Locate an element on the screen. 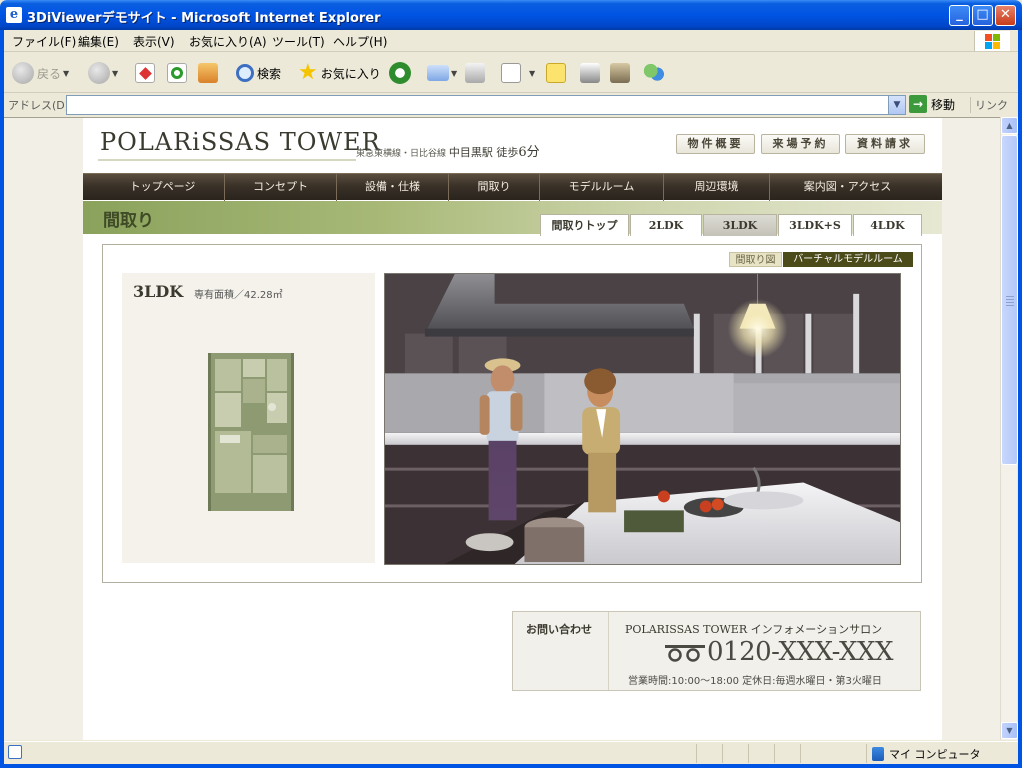 Image resolution: width=1022 pixels, height=768 pixels. minimize-button: _ is located at coordinates (959, 15).